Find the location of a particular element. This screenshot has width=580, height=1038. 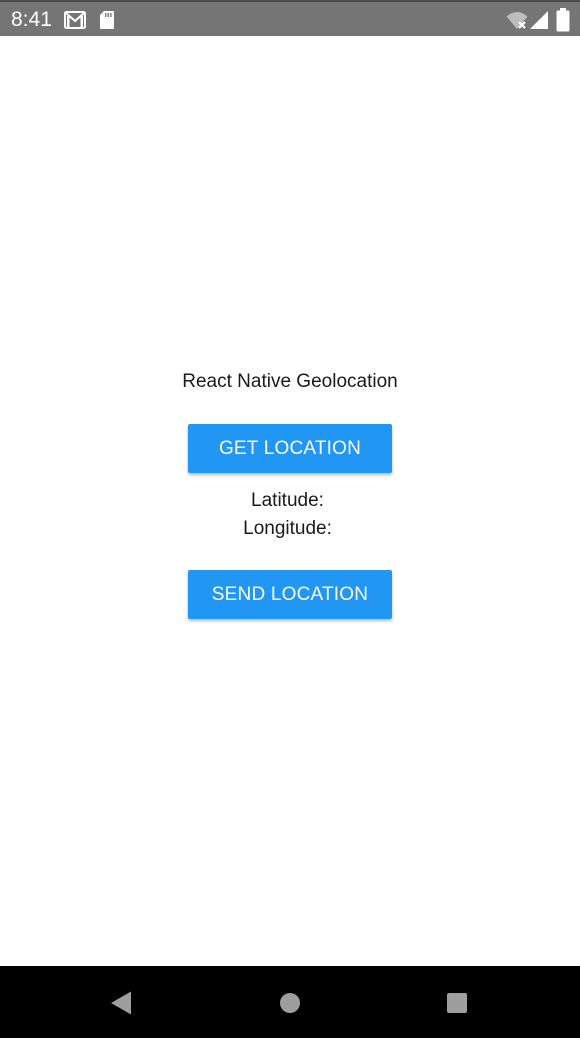

latitude-label: Latitude: is located at coordinates (287, 500).